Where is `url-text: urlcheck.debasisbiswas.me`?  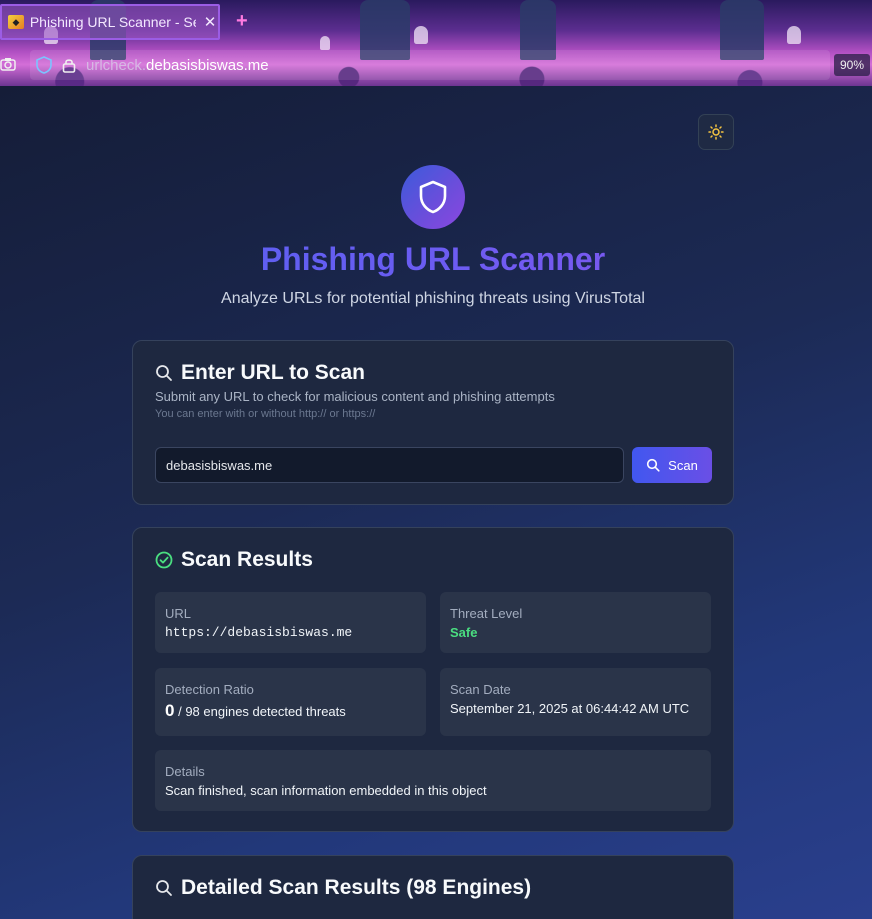 url-text: urlcheck.debasisbiswas.me is located at coordinates (177, 65).